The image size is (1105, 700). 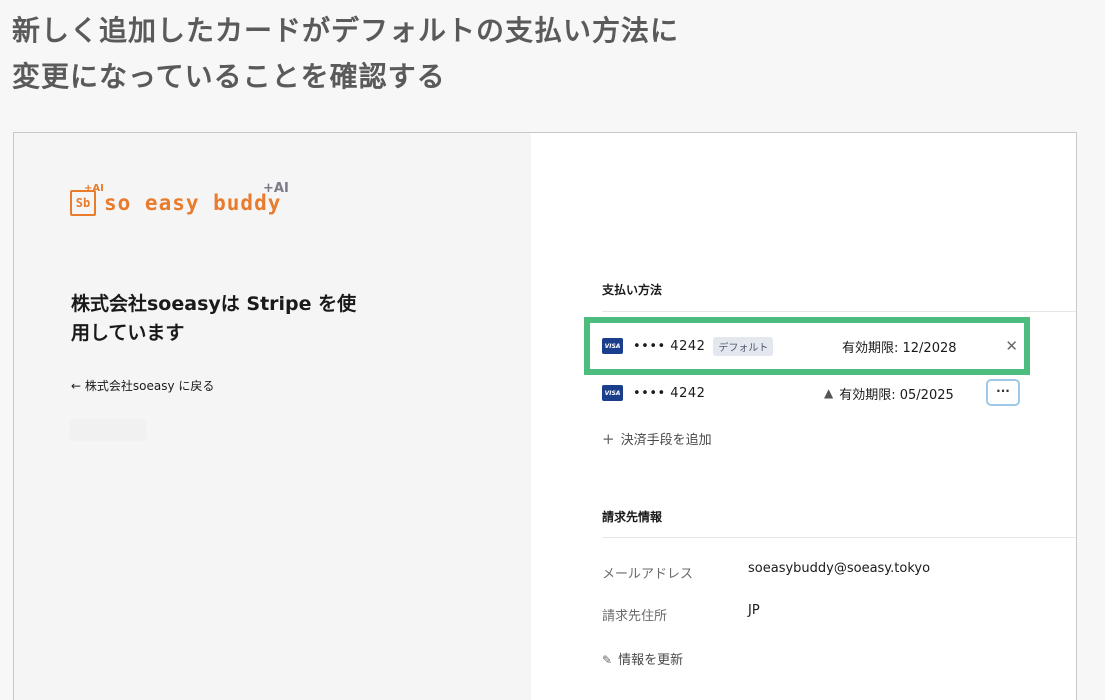 I want to click on email-value: soeasybuddy@soeasy.tokyo, so click(x=839, y=568).